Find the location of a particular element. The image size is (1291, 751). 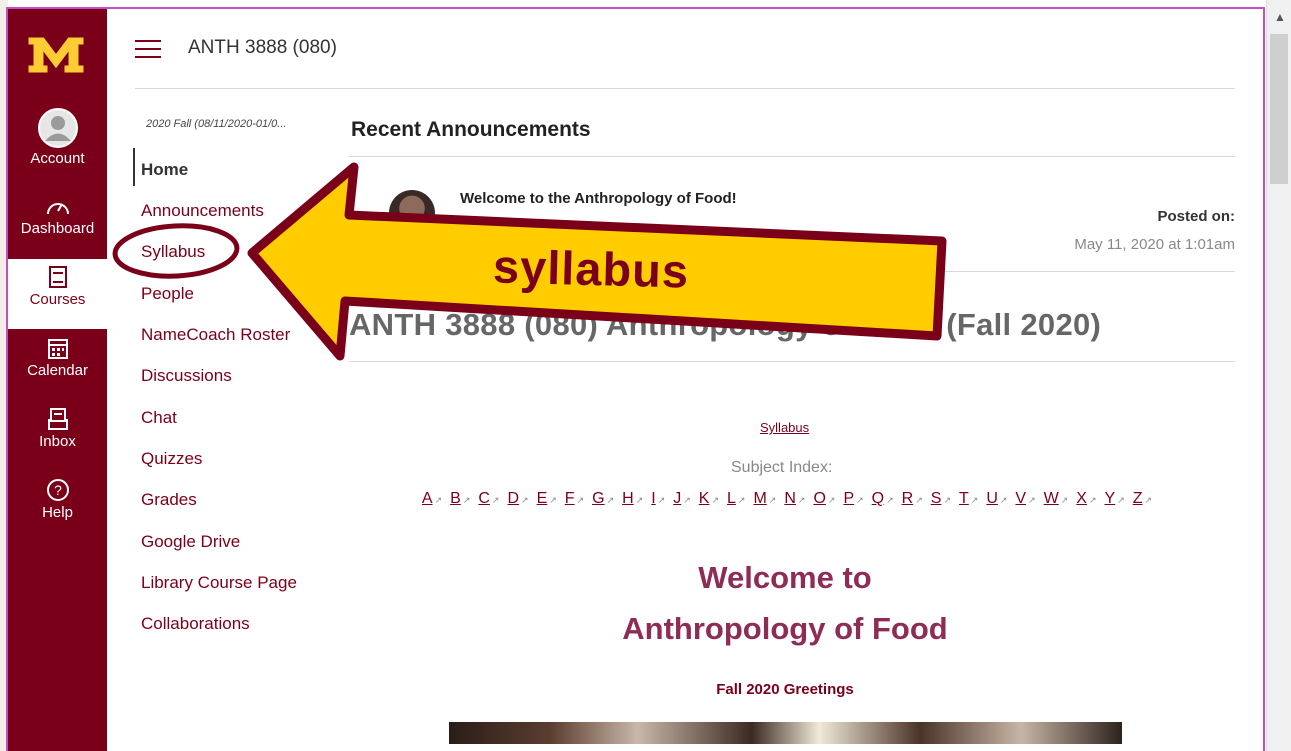

course-nav-library-course-page: Library Course Page is located at coordinates (219, 583).